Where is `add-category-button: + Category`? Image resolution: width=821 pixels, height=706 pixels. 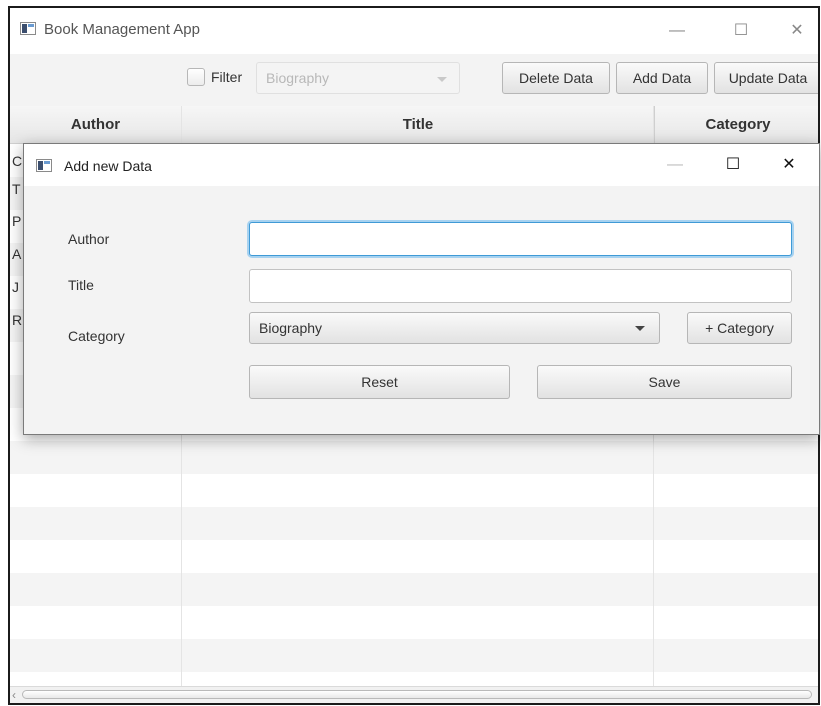
add-category-button: + Category is located at coordinates (739, 328).